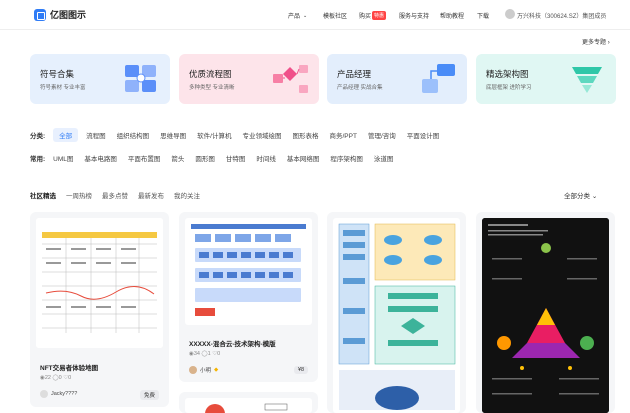  Describe the element at coordinates (57, 74) in the screenshot. I see `card-title: 符号合集` at that location.